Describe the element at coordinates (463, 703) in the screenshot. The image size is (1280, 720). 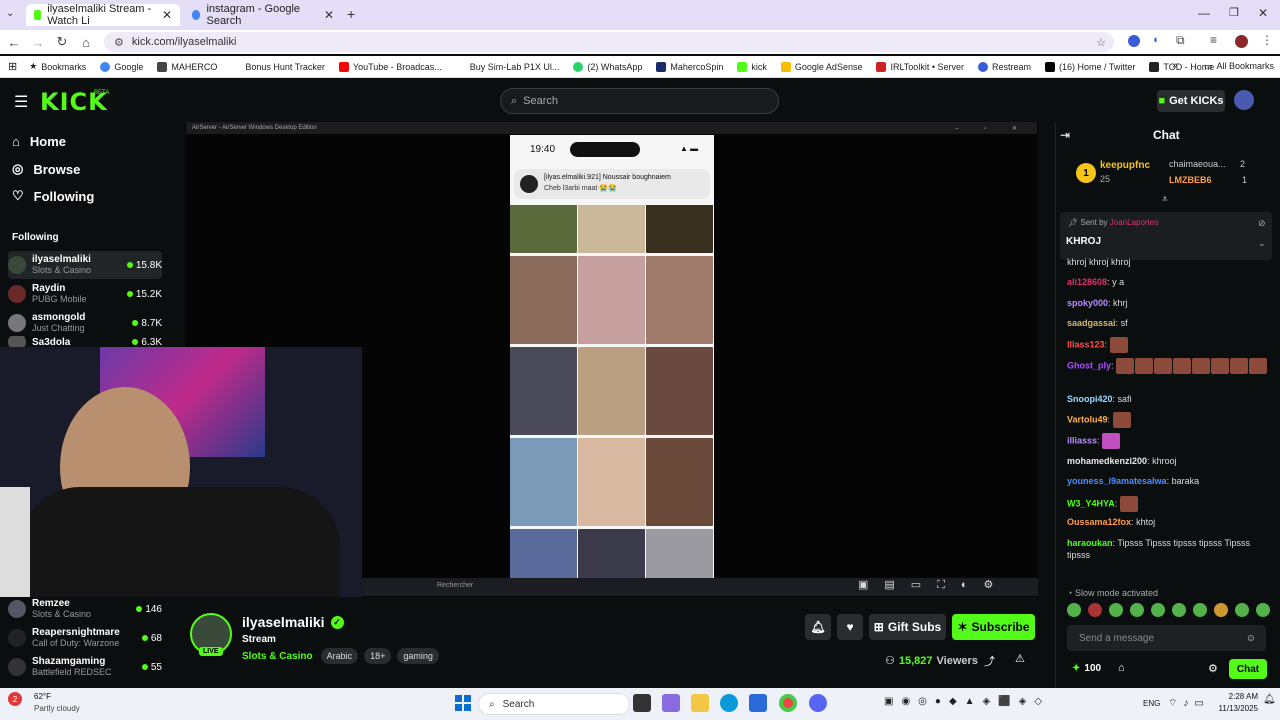
I see `windows-start-icon` at that location.